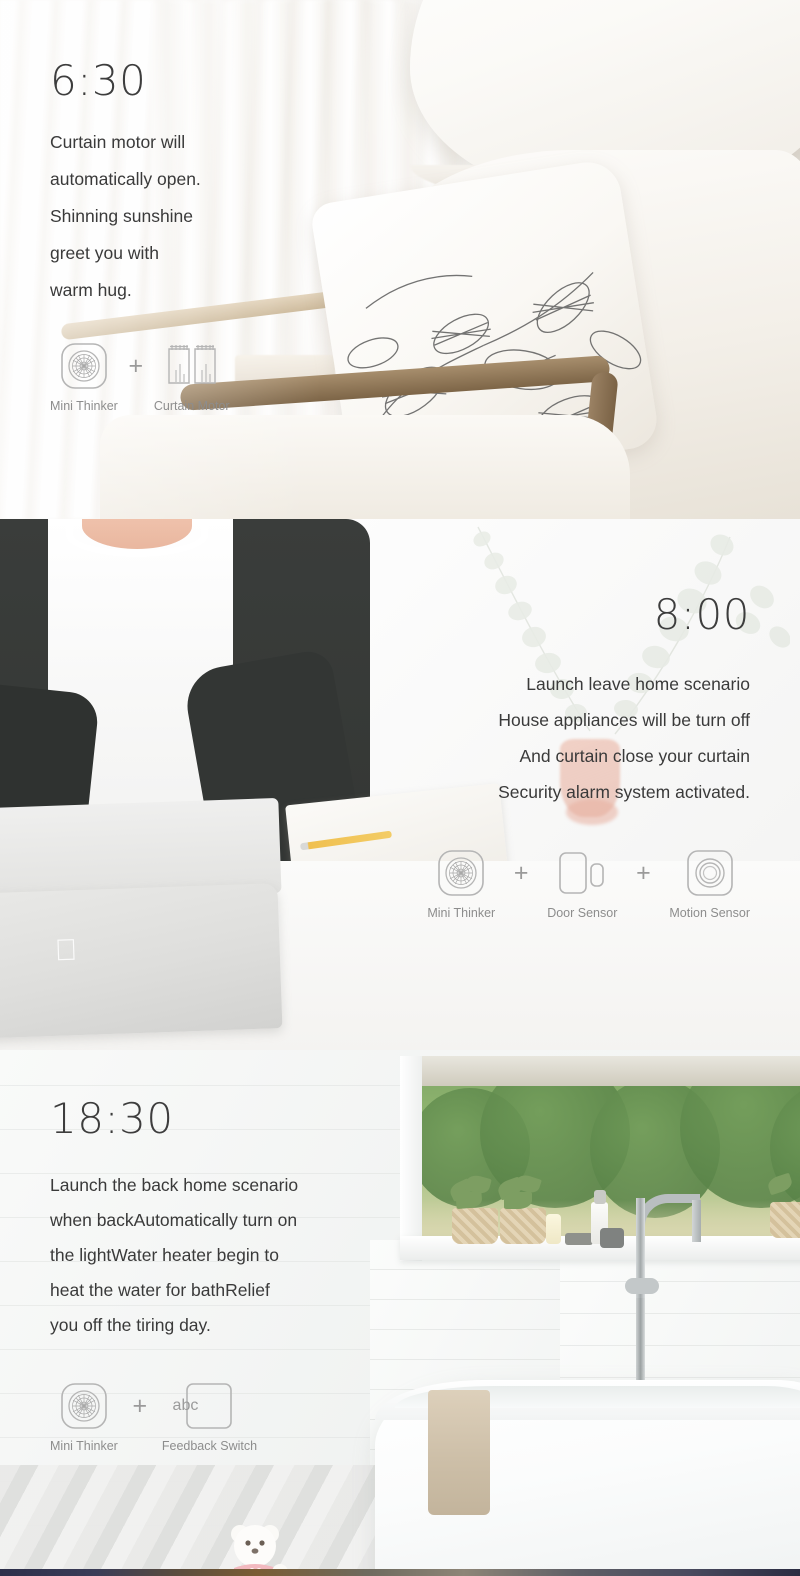 The width and height of the screenshot is (800, 1576). What do you see at coordinates (582, 873) in the screenshot?
I see `door-sensor-icon` at bounding box center [582, 873].